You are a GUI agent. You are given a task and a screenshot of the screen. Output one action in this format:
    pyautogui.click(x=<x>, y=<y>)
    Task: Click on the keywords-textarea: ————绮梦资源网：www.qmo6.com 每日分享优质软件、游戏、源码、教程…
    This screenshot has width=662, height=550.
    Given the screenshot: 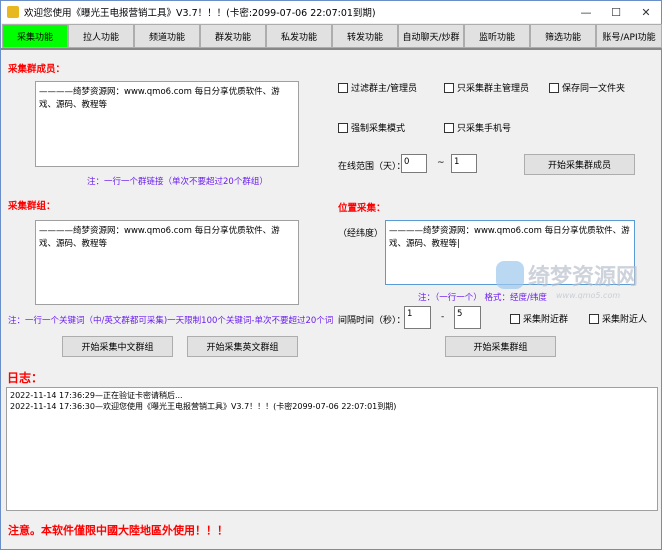 What is the action you would take?
    pyautogui.click(x=167, y=262)
    